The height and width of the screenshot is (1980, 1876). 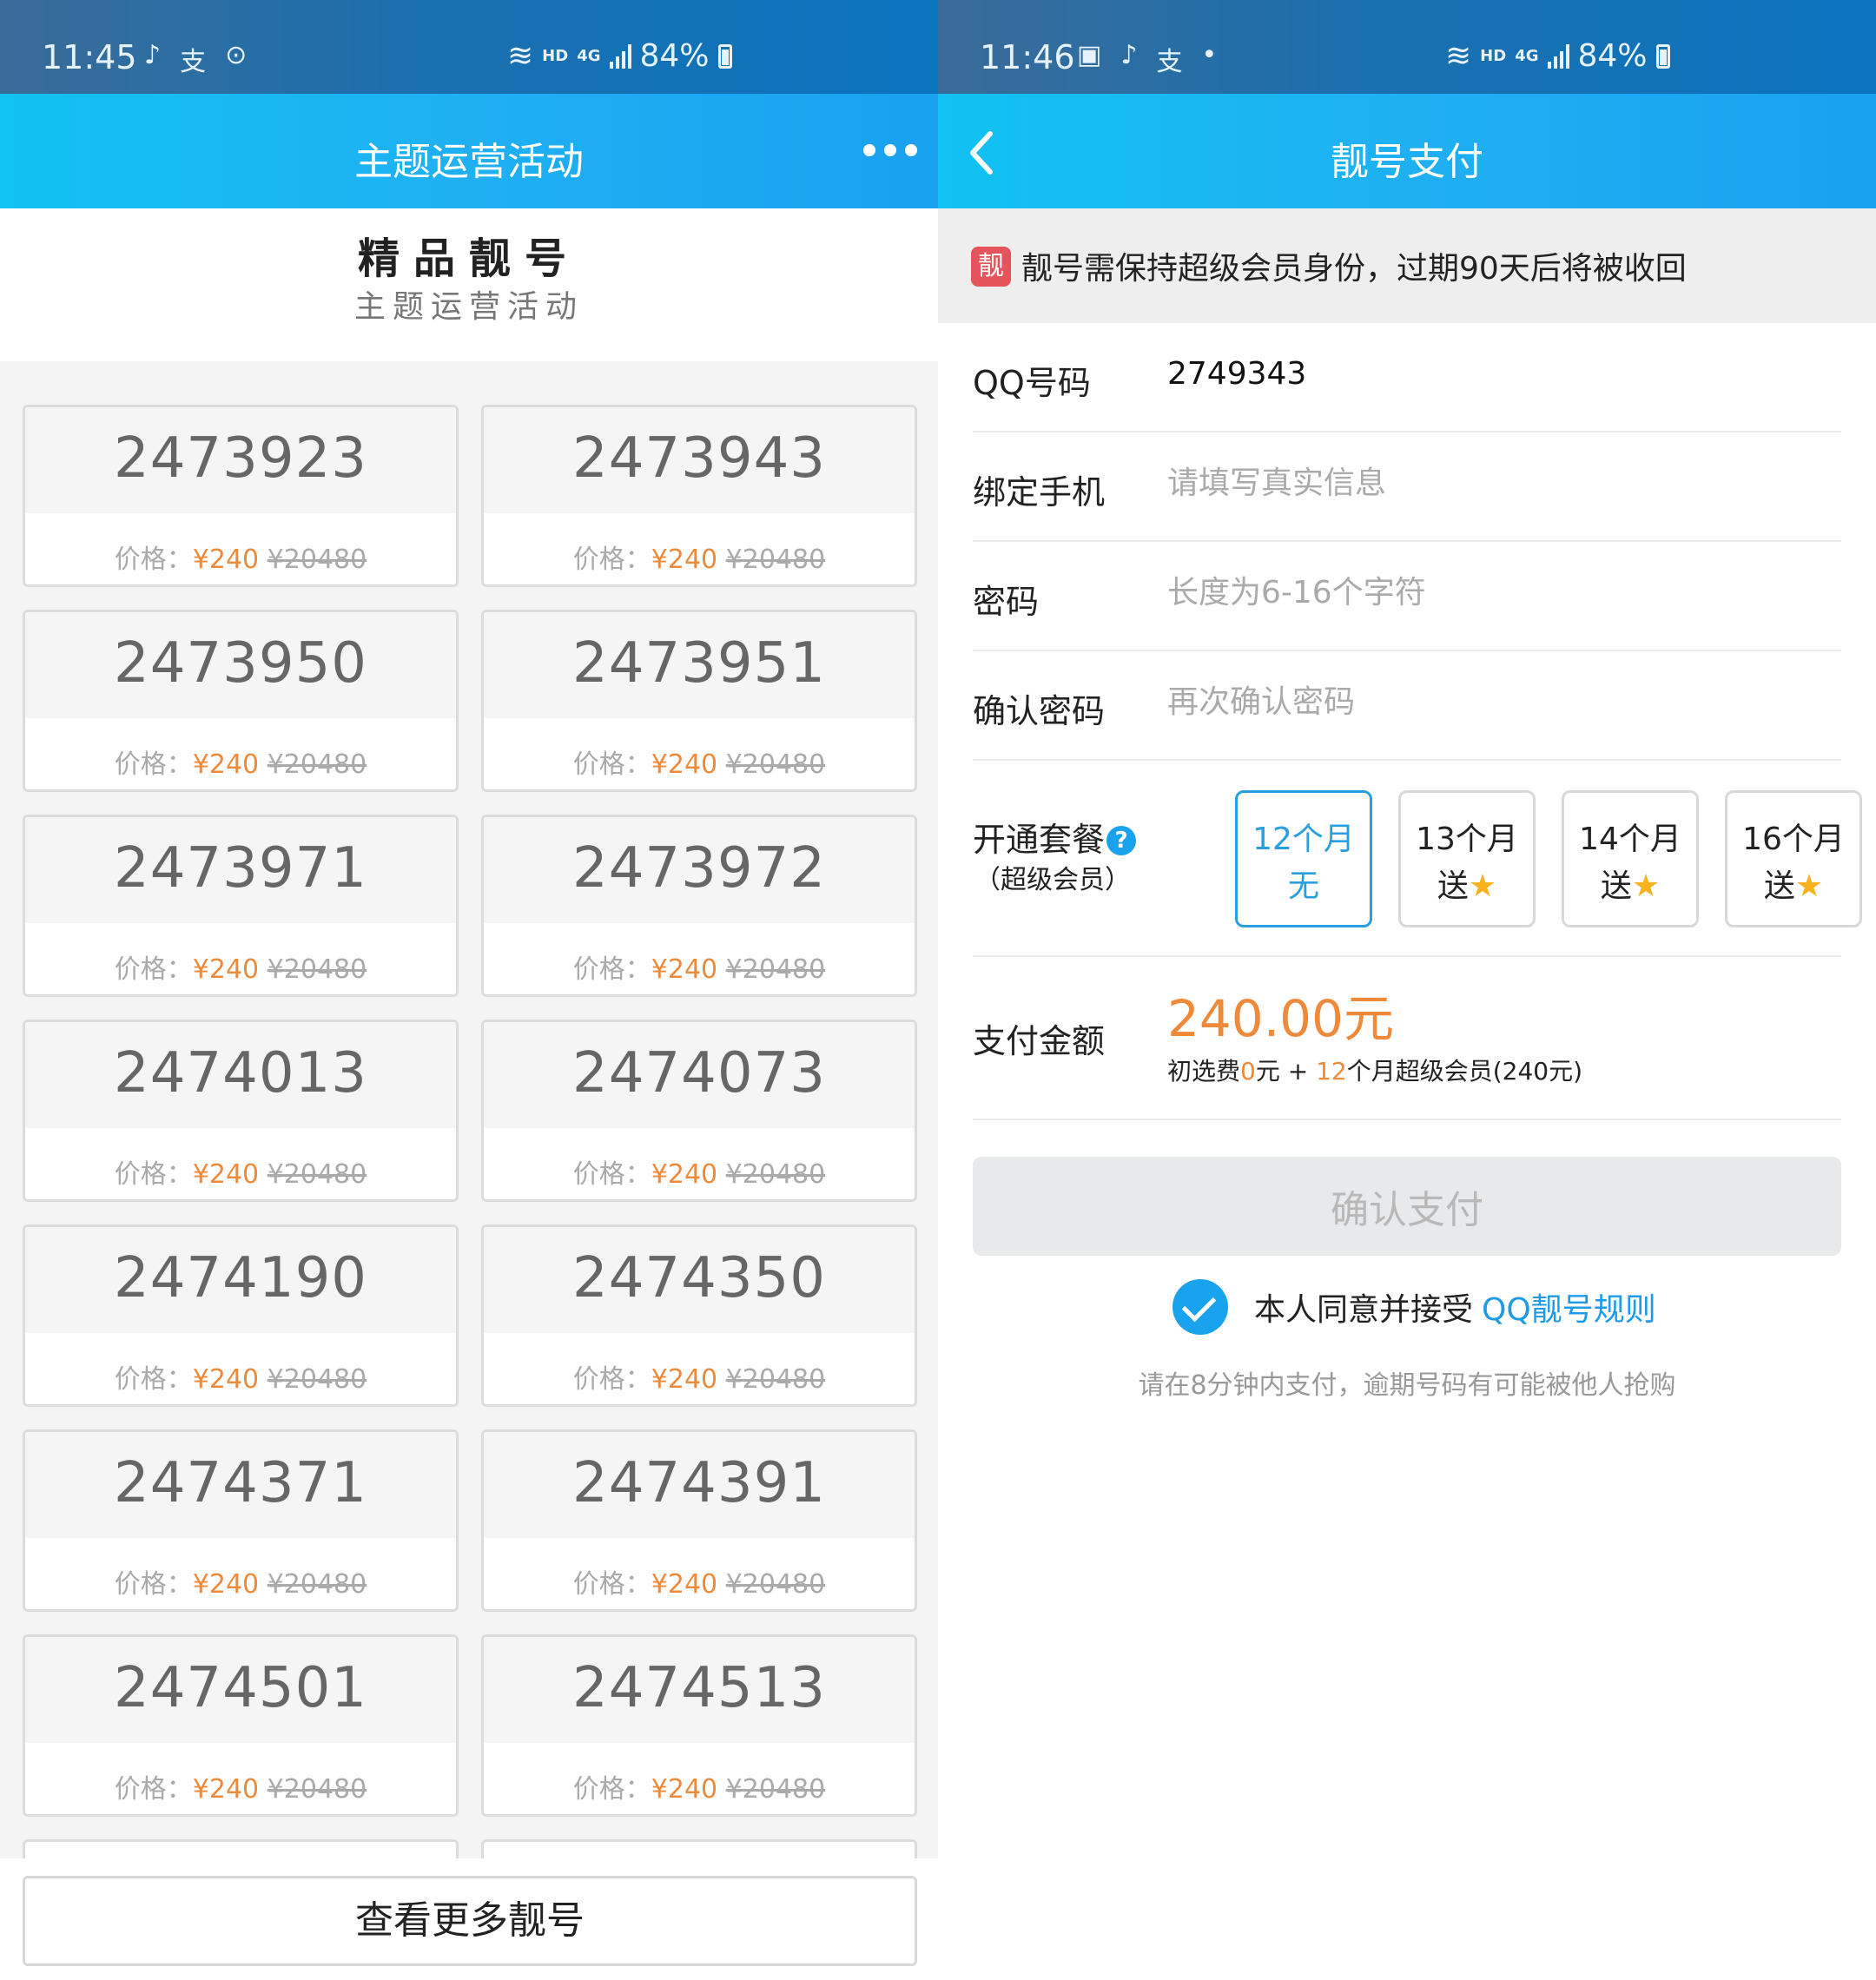 I want to click on number-card: 2474501 价格：¥240 ¥20480, so click(x=241, y=1726).